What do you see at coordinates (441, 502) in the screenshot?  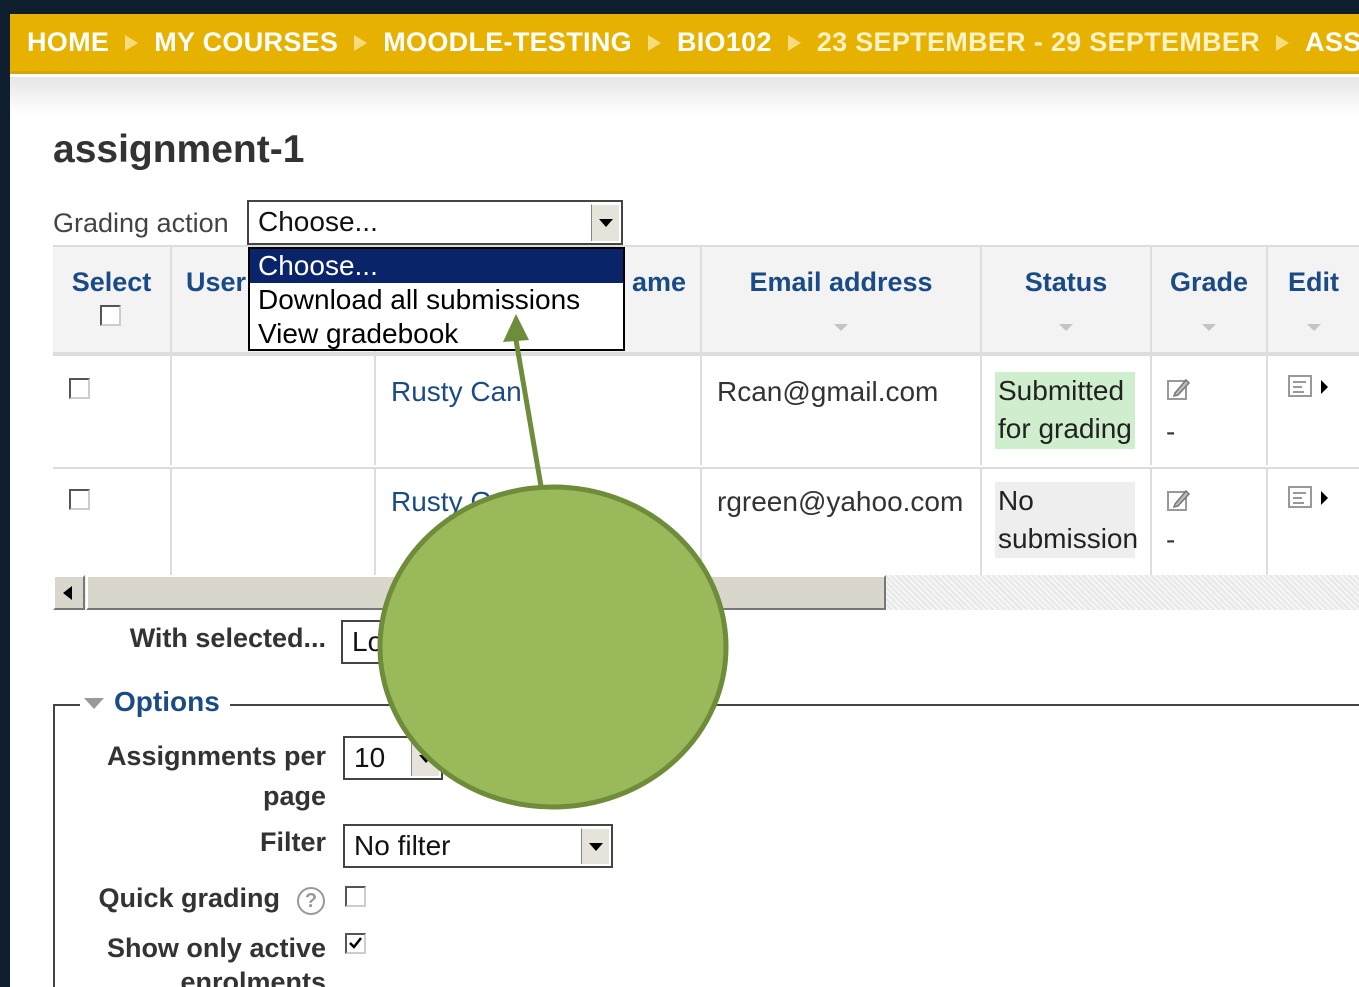 I see `student-name-link: Rusty G` at bounding box center [441, 502].